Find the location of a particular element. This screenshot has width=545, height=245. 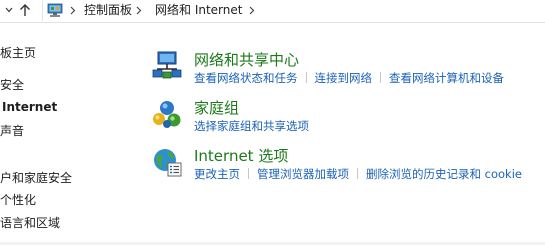

up-arrow-icon is located at coordinates (25, 10).